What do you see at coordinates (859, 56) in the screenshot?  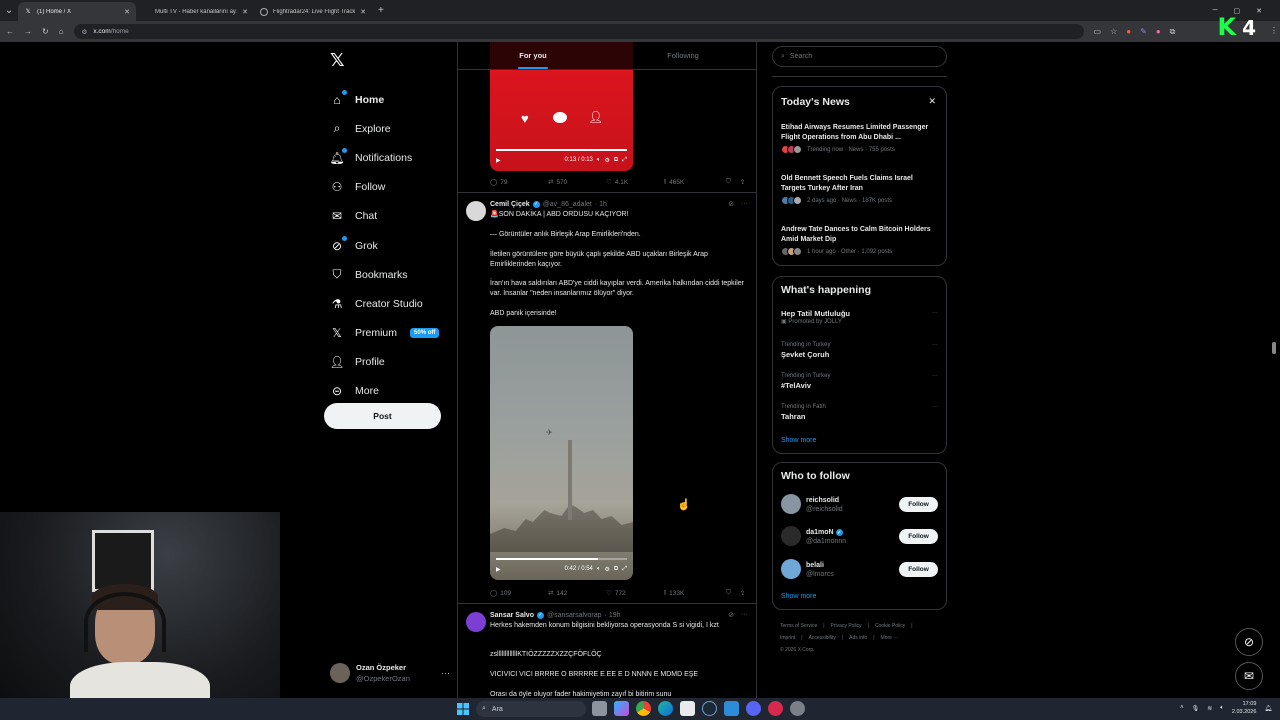 I see `search-input: ⌕ Search` at bounding box center [859, 56].